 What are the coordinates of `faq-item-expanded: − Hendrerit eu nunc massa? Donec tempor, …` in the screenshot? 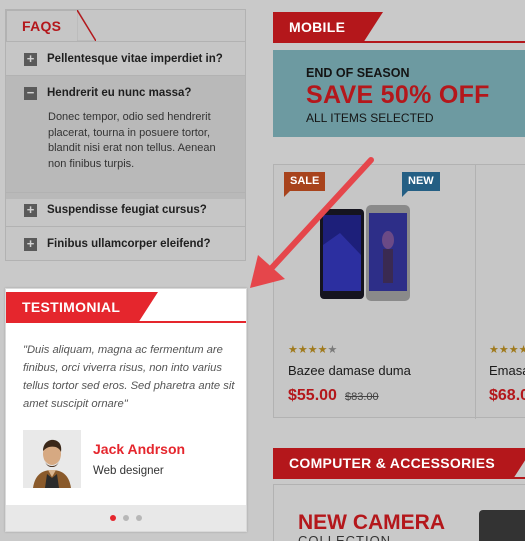 It's located at (125, 137).